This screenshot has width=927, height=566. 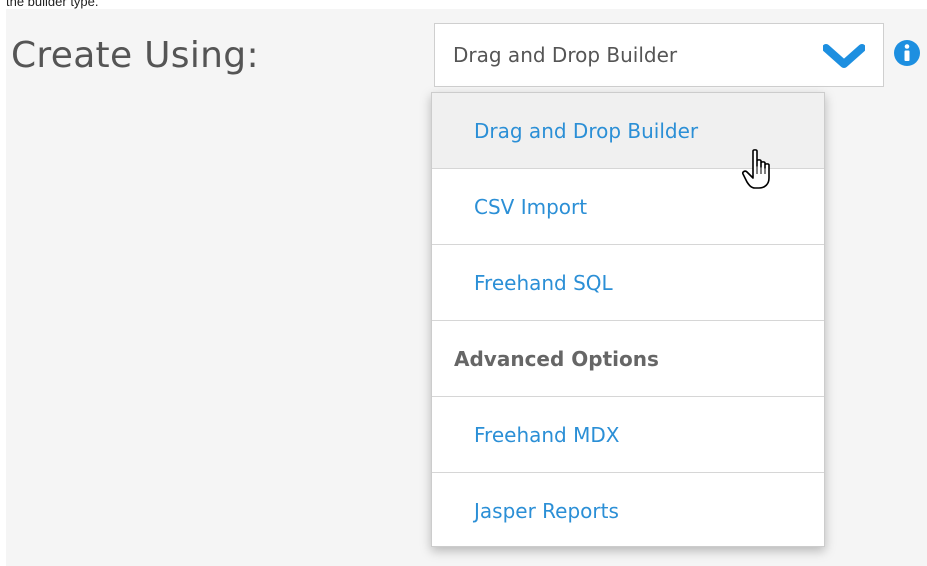 What do you see at coordinates (907, 53) in the screenshot?
I see `info-icon` at bounding box center [907, 53].